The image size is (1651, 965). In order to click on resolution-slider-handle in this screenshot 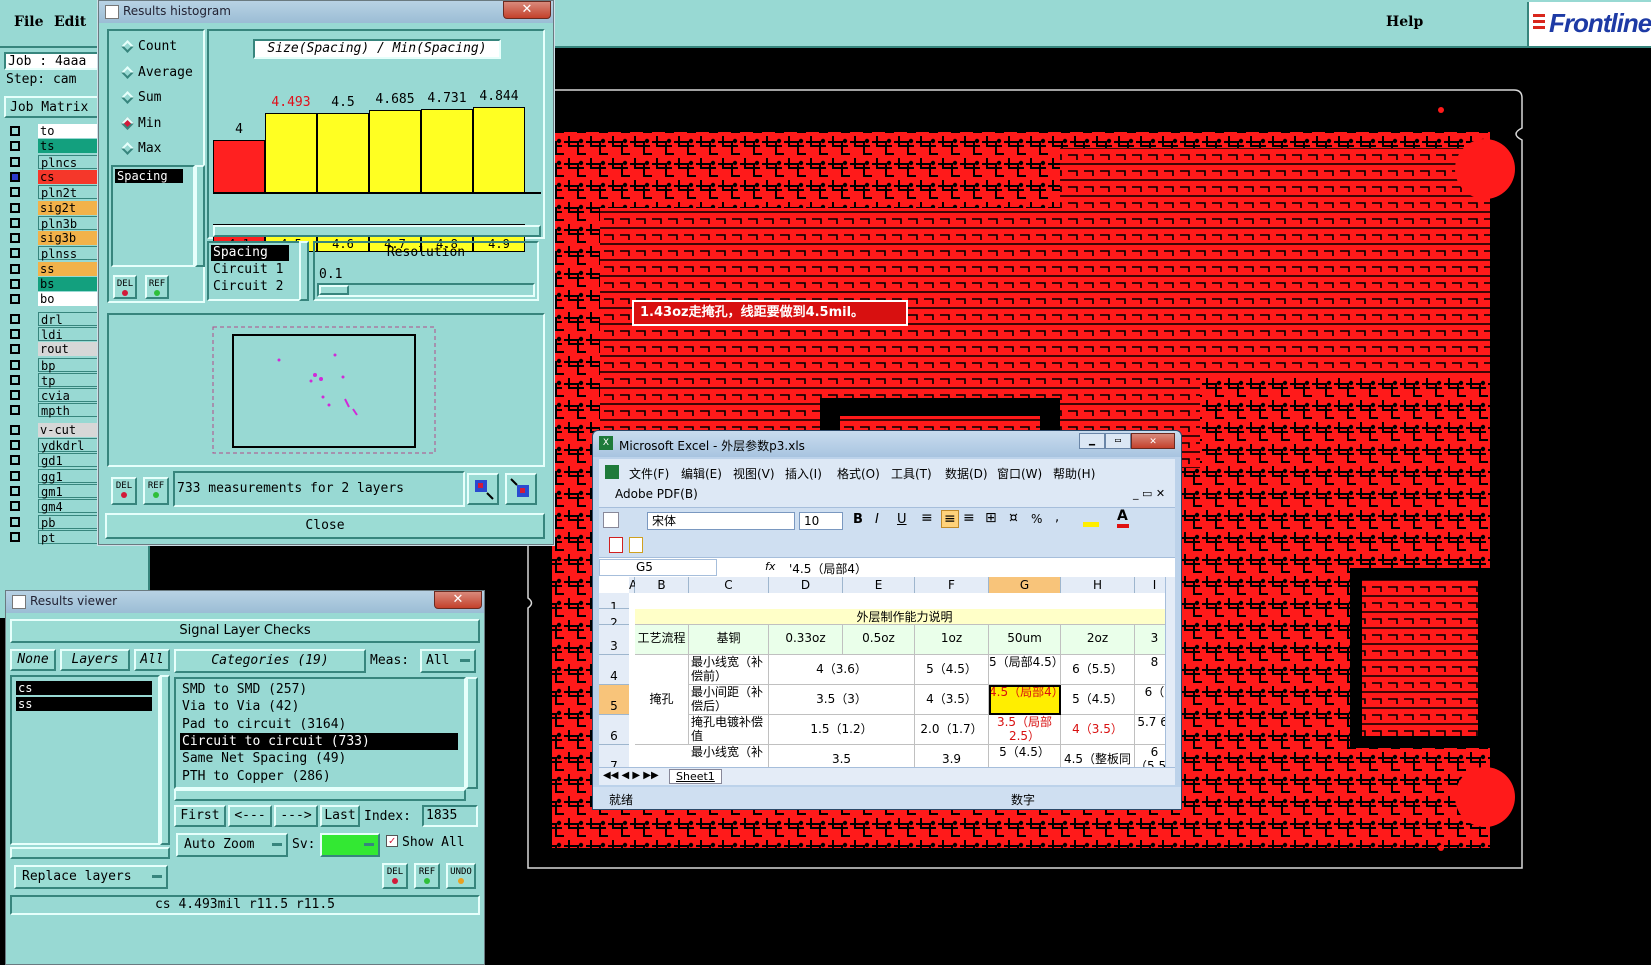, I will do `click(334, 290)`.